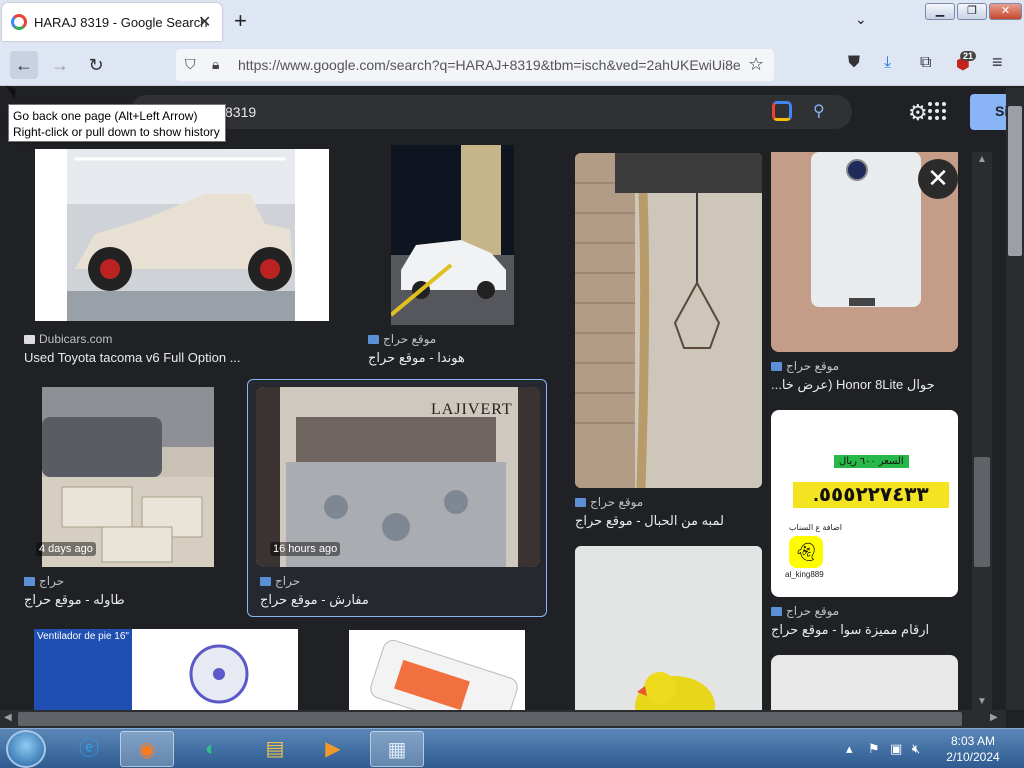 This screenshot has width=1024, height=768. I want to click on volume-muted-icon: 🔇︎, so click(916, 749).